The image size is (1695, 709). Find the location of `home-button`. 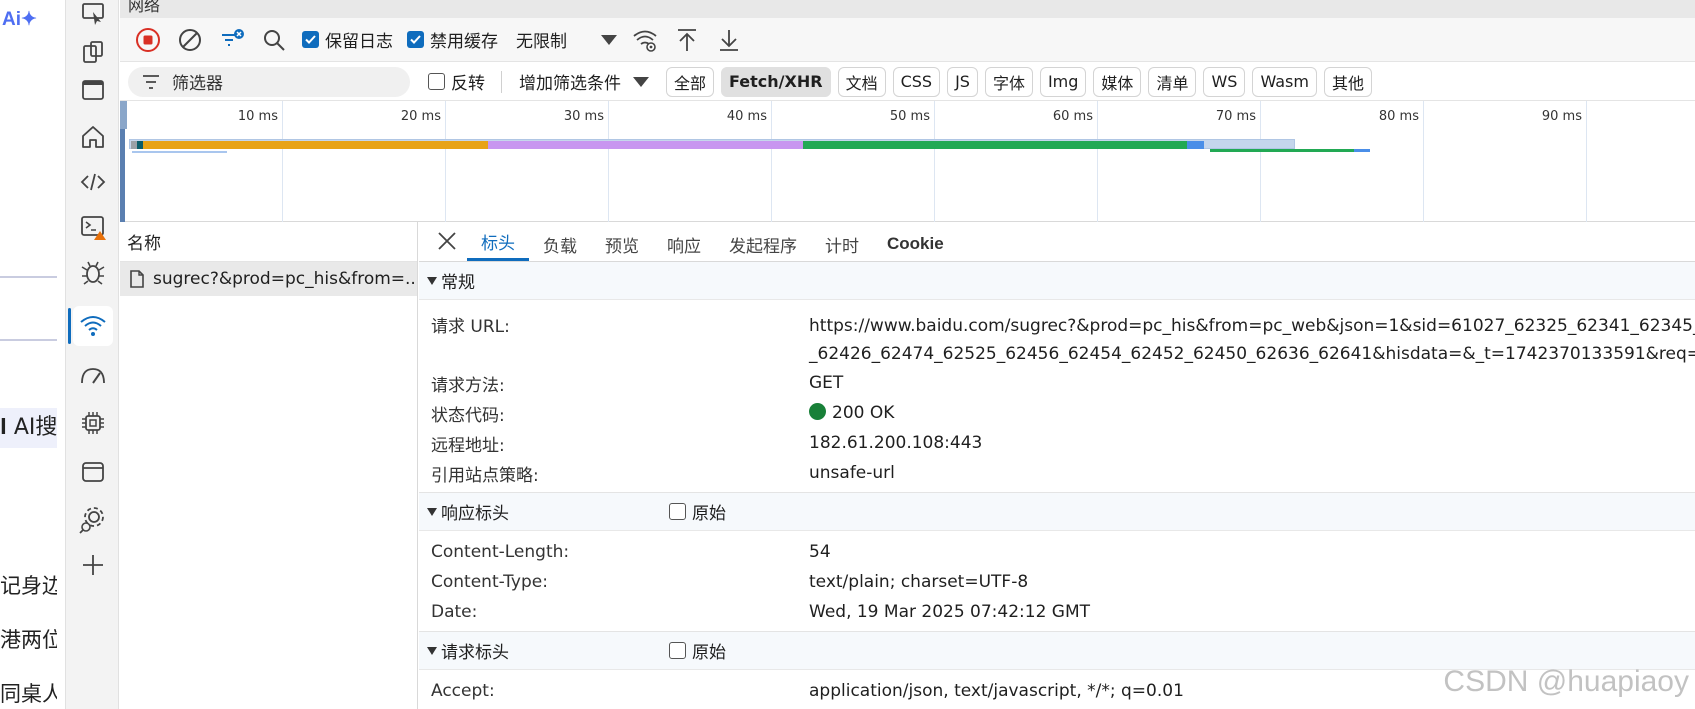

home-button is located at coordinates (93, 137).